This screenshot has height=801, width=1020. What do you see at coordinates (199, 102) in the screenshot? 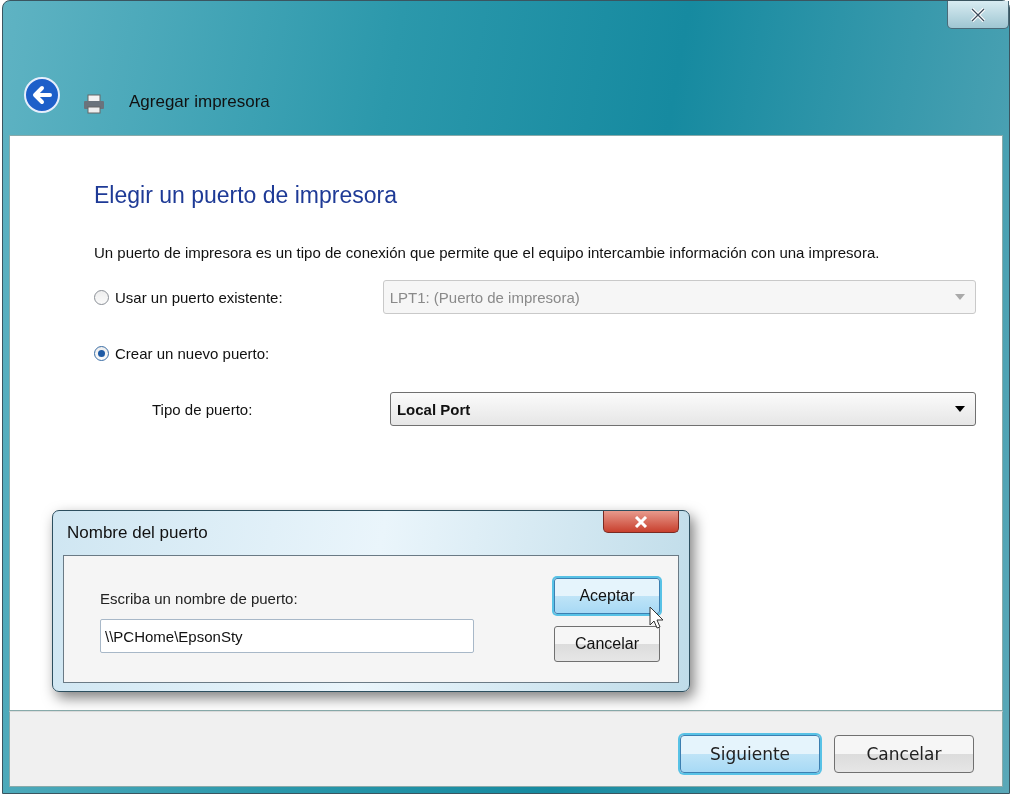
I see `window-title: Agregar impresora` at bounding box center [199, 102].